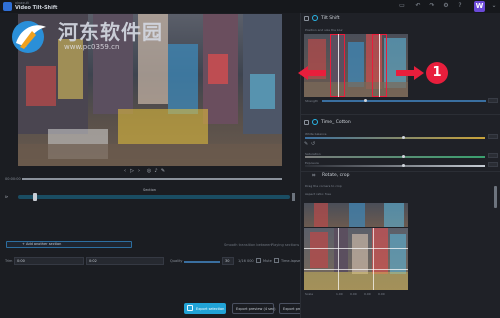  What do you see at coordinates (246, 261) in the screenshot?
I see `fps-readout: 1/16 000` at bounding box center [246, 261].